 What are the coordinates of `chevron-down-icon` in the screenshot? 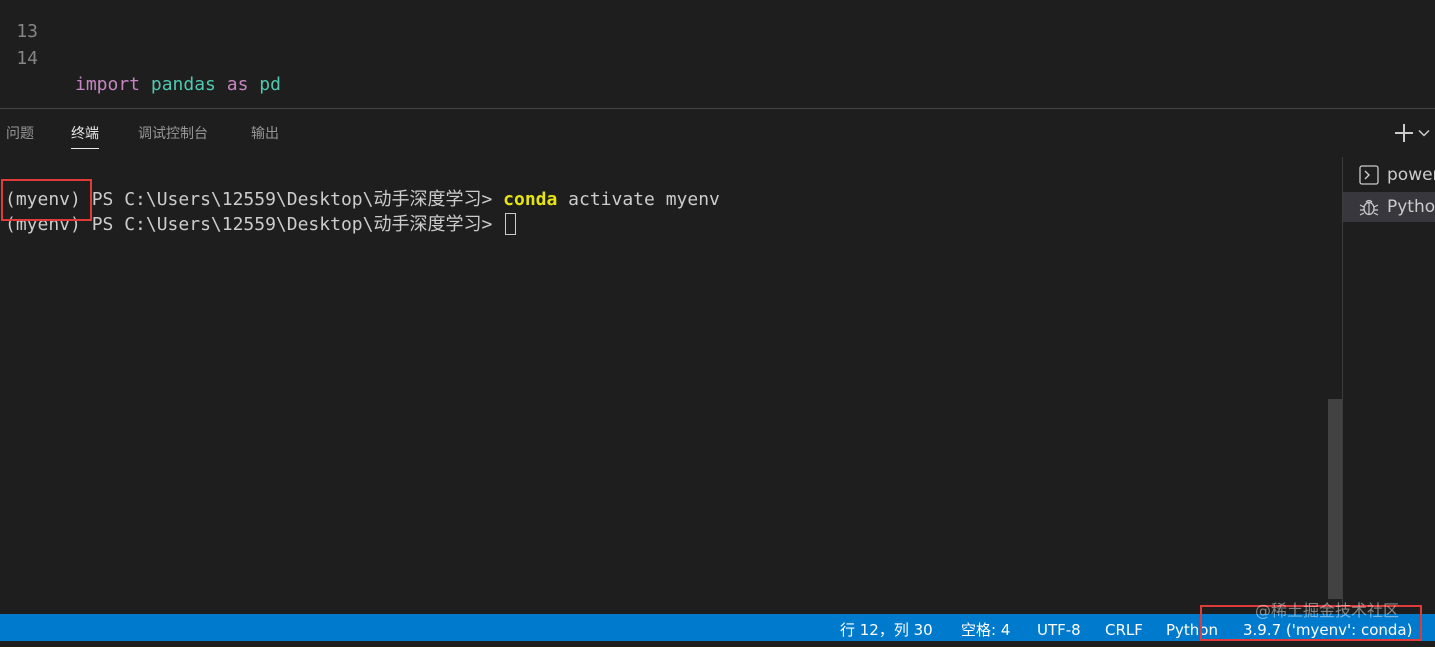 It's located at (1424, 133).